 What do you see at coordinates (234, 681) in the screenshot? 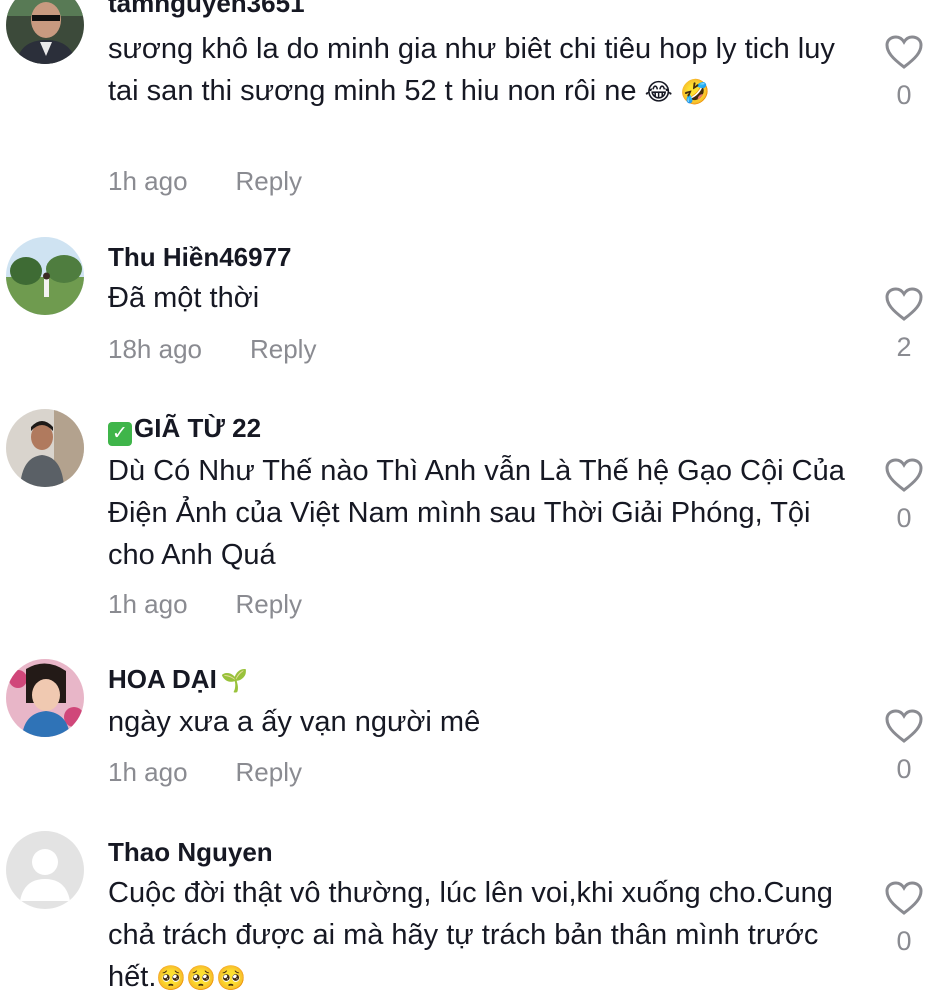
I see `sprout-icon: 🌱` at bounding box center [234, 681].